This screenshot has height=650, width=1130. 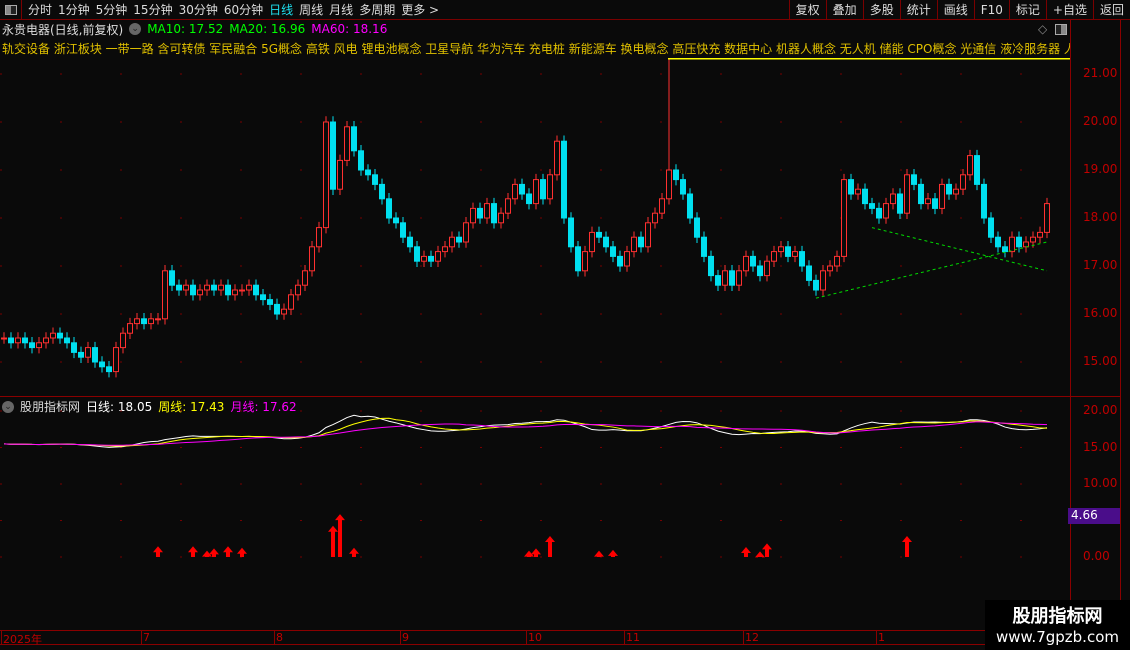 What do you see at coordinates (420, 9) in the screenshot?
I see `tab-period-10: 更多 >` at bounding box center [420, 9].